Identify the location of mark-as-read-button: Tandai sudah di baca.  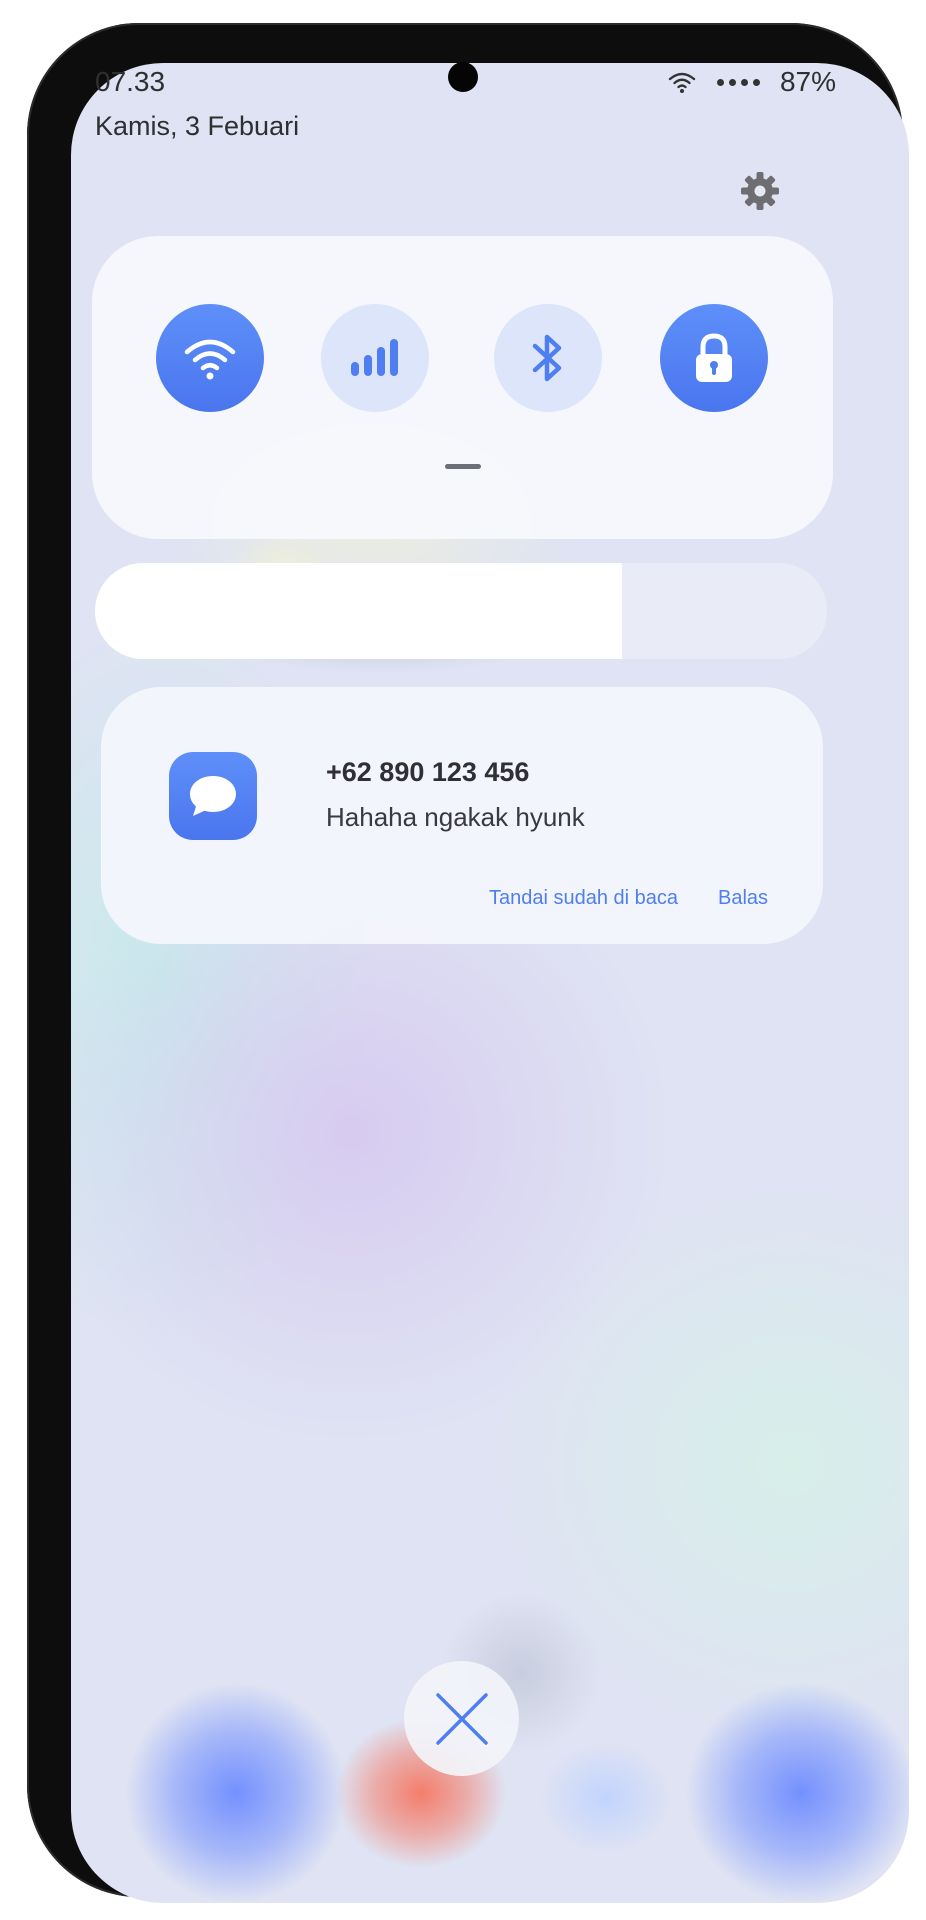
(583, 898).